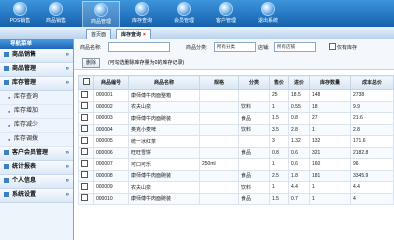 Image resolution: width=394 pixels, height=240 pixels. I want to click on table-cell: 000007, so click(111, 164).